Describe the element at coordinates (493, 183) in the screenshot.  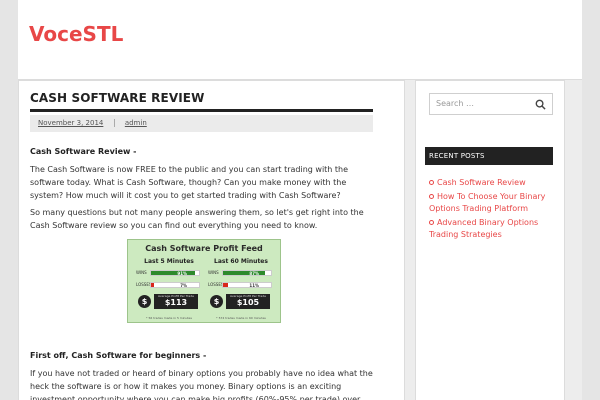
I see `recent-post-link: Cash Software Review` at that location.